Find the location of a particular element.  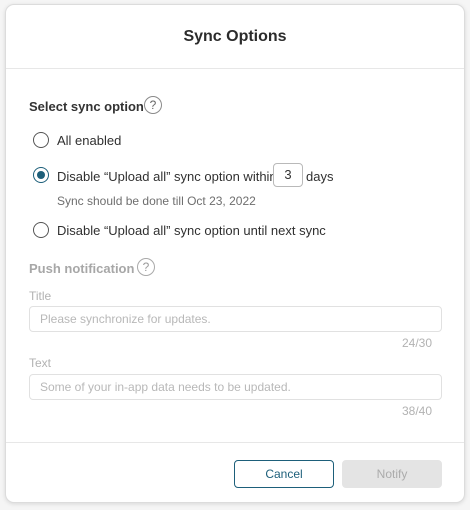

radio-all-enabled is located at coordinates (41, 140).